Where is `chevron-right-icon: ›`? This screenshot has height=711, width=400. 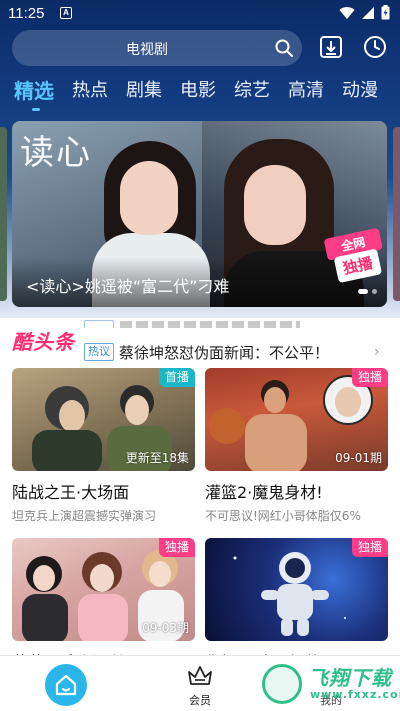
chevron-right-icon: › is located at coordinates (377, 352).